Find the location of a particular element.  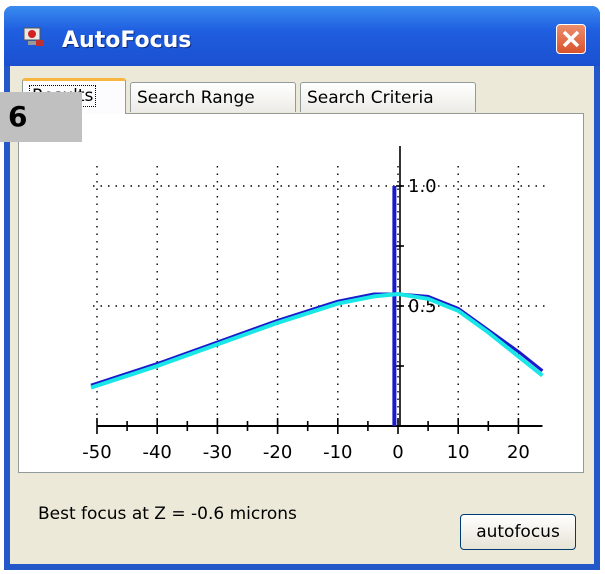

window-title: AutoFocus is located at coordinates (127, 40).